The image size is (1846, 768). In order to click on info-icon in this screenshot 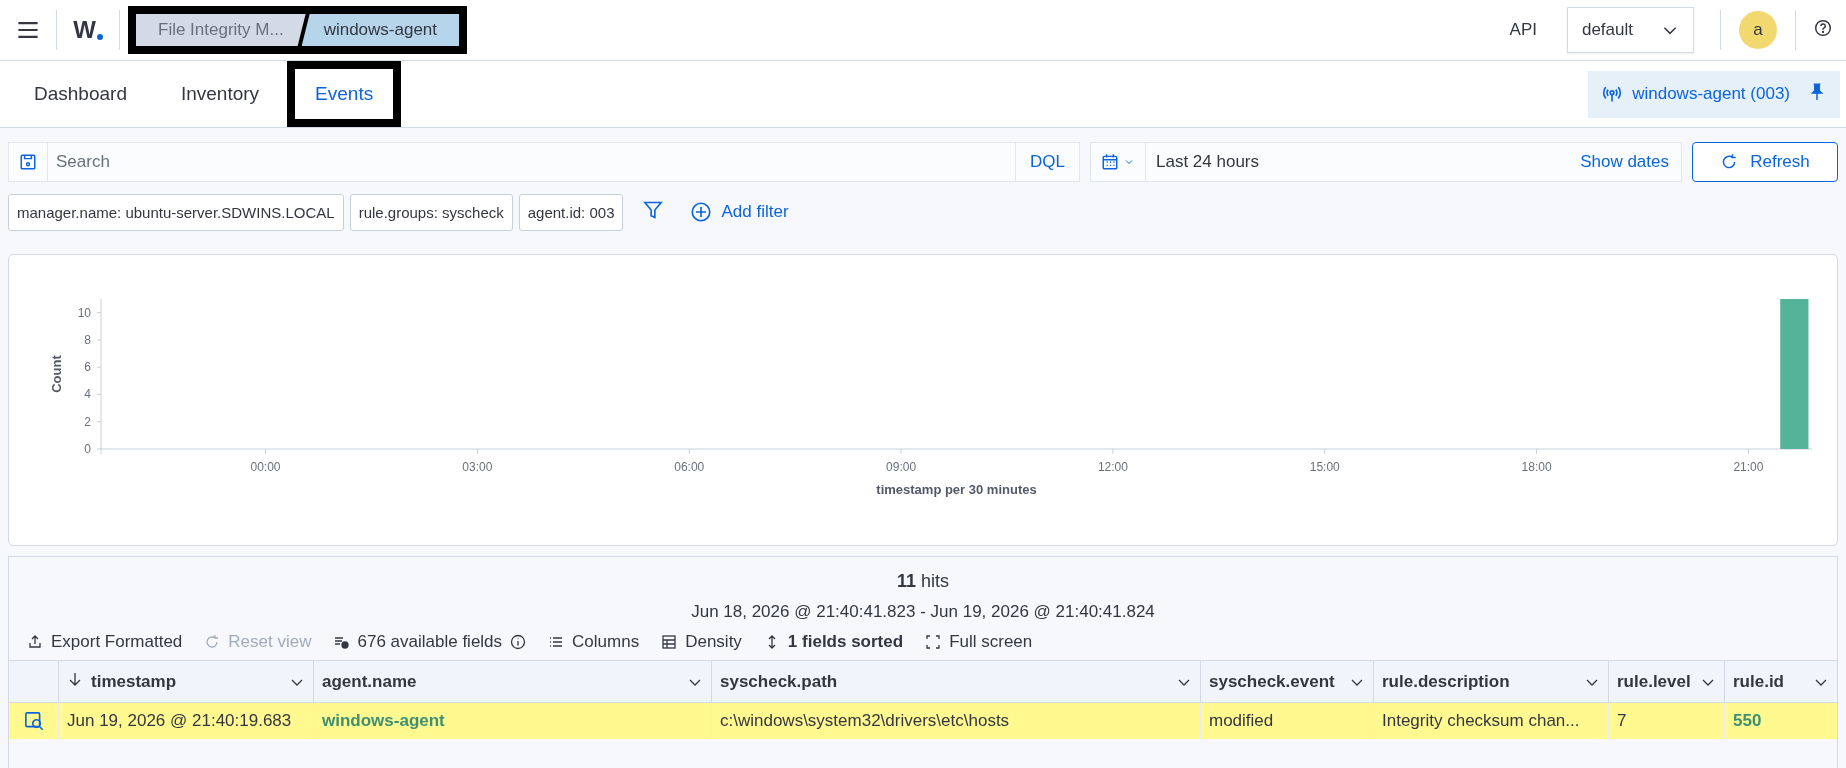, I will do `click(518, 642)`.